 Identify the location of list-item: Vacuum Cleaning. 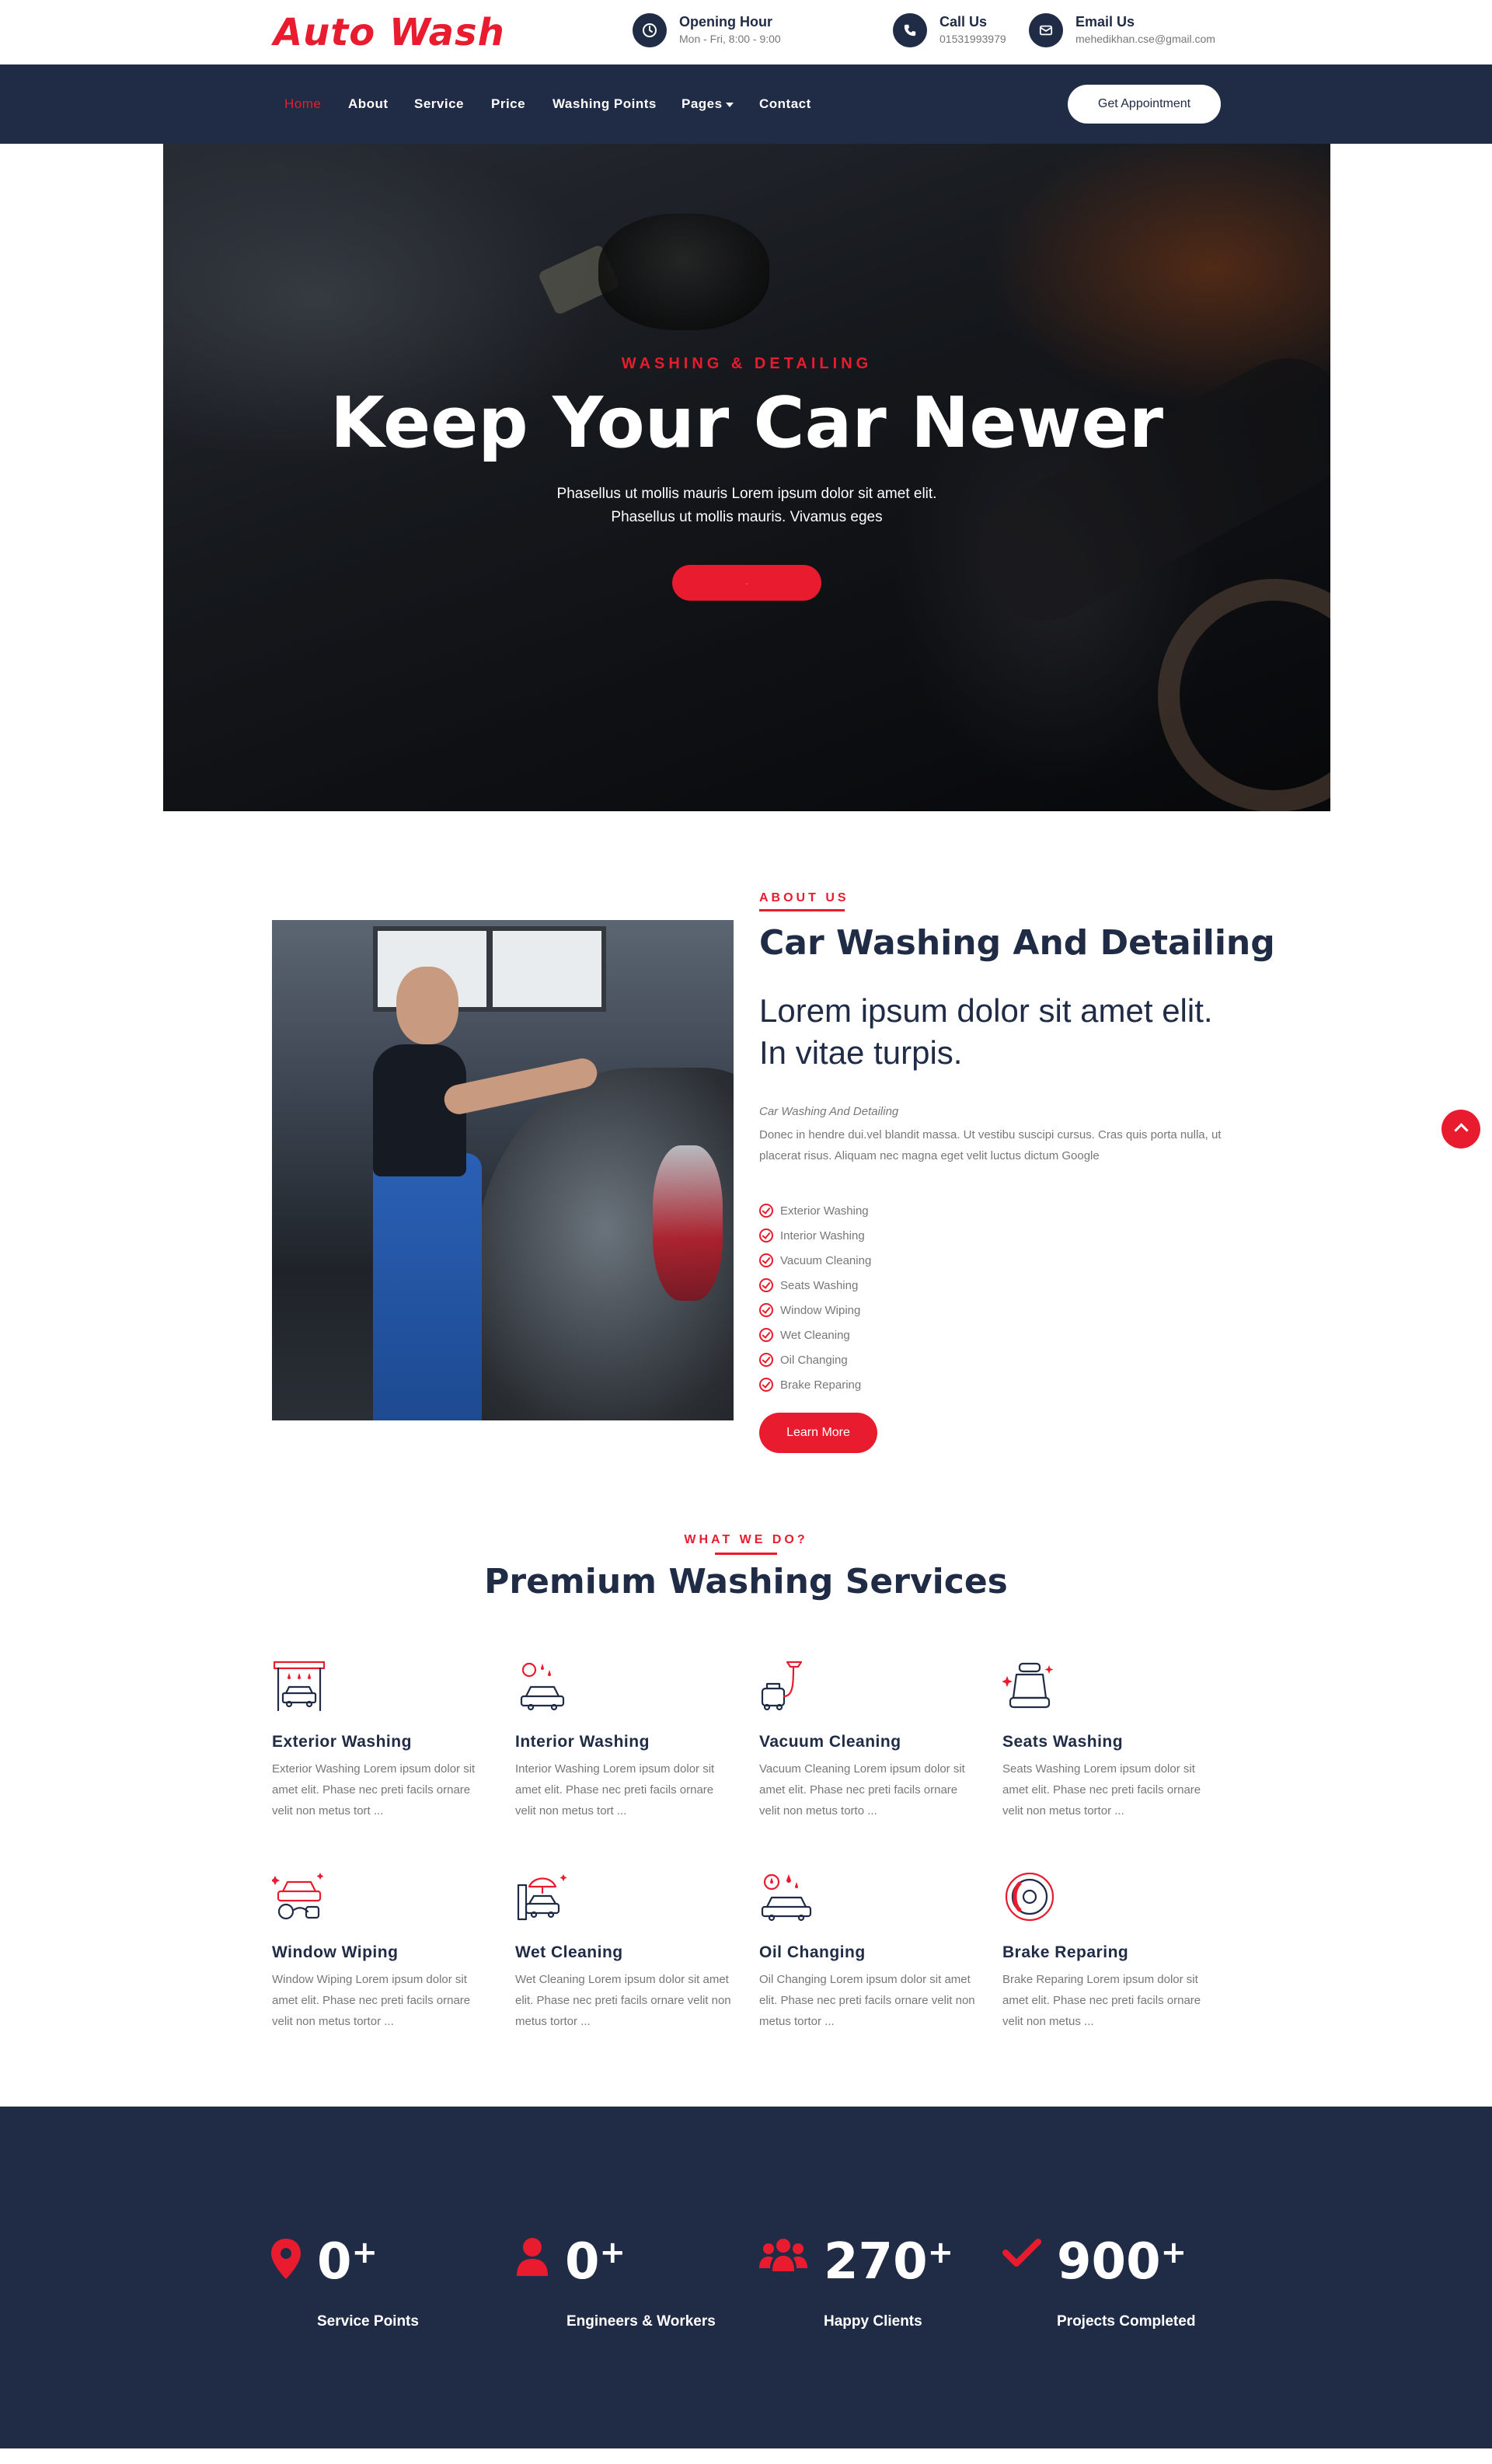
(815, 1260).